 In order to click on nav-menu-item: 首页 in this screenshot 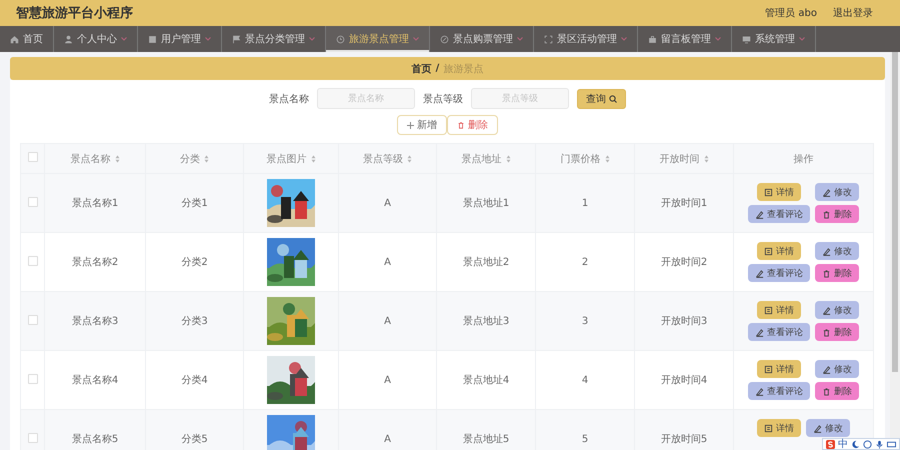, I will do `click(27, 39)`.